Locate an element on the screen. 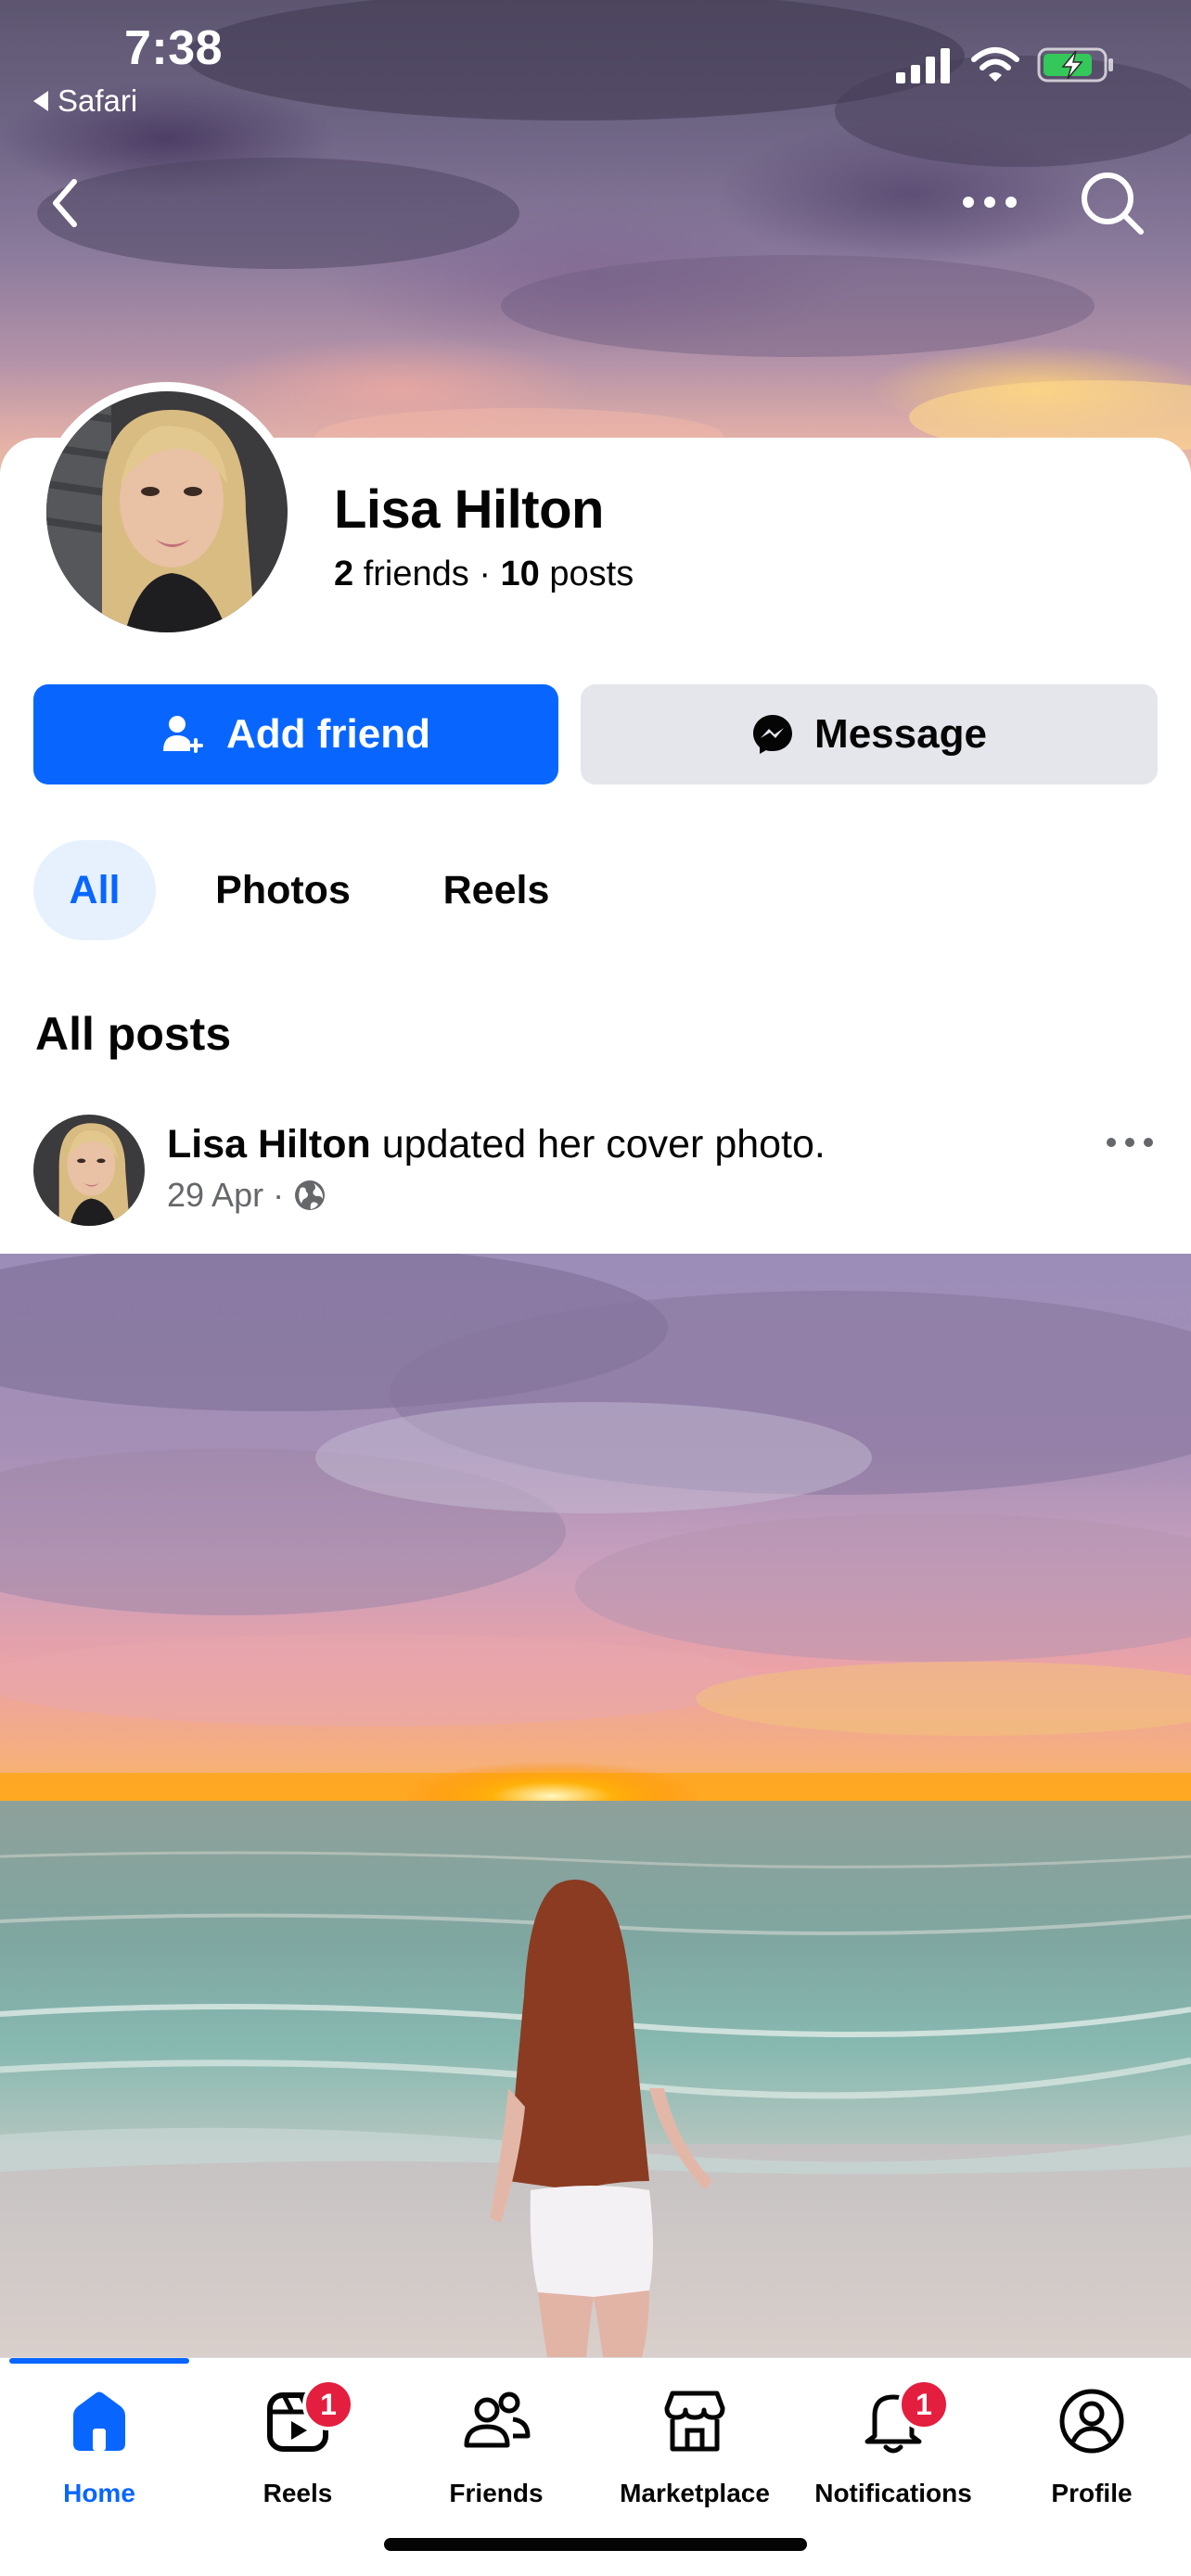 The width and height of the screenshot is (1191, 2576). wifi-icon is located at coordinates (995, 64).